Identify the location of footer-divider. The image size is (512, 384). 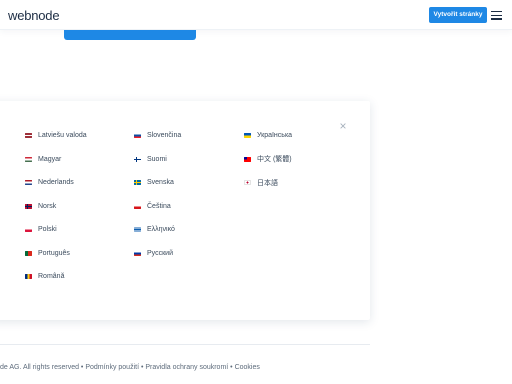
(185, 344).